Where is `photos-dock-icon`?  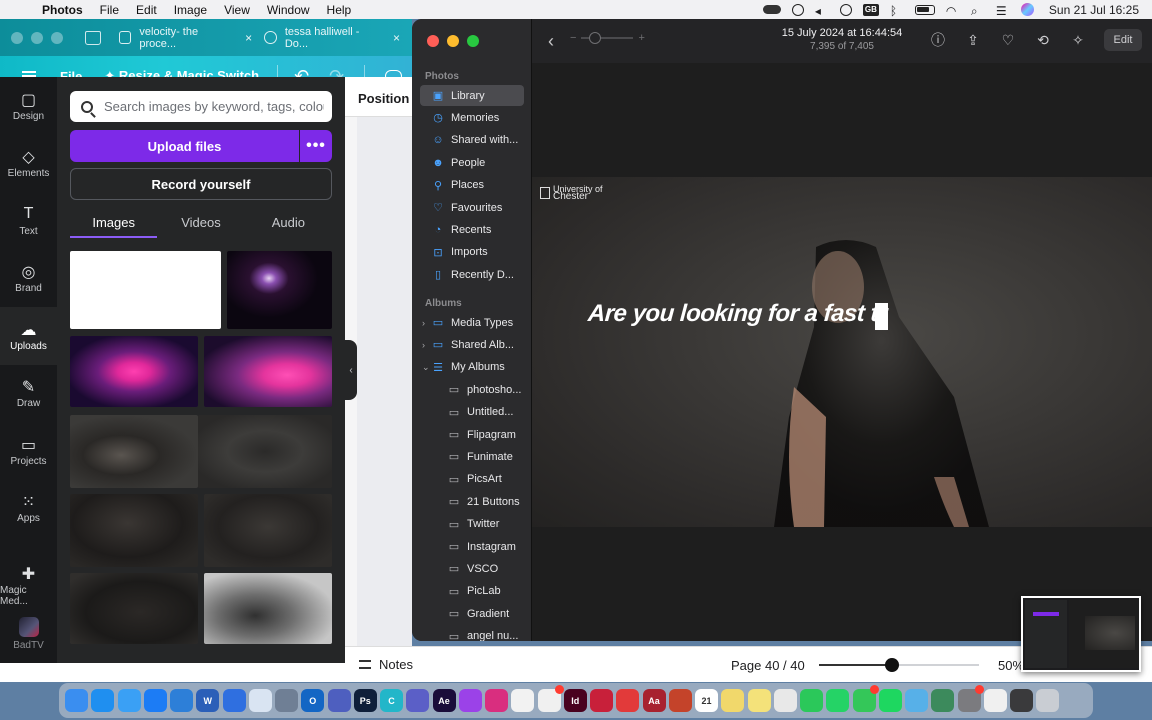
photos-dock-icon is located at coordinates (523, 700).